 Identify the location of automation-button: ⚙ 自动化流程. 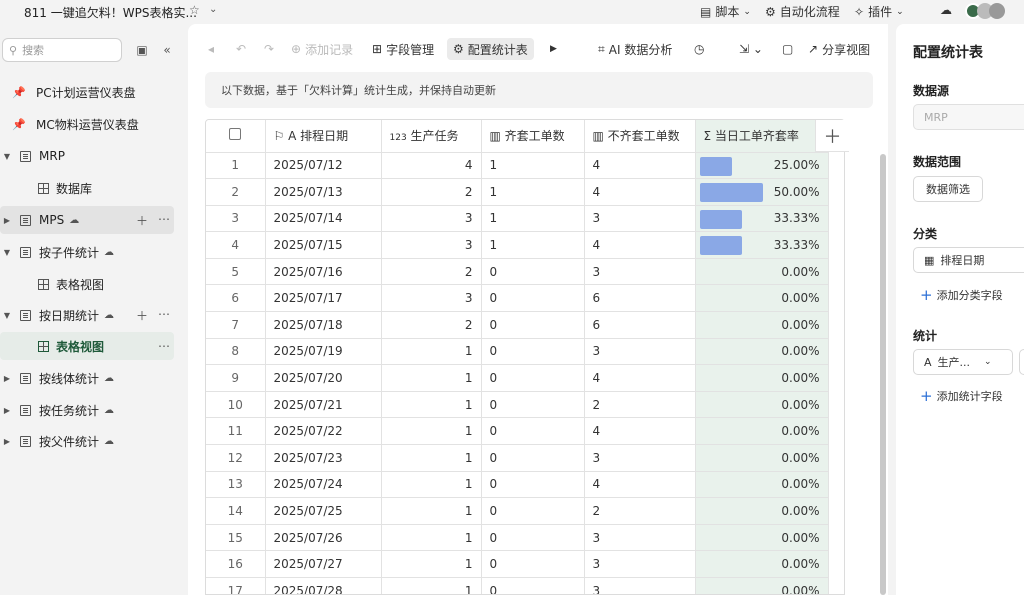
(802, 11).